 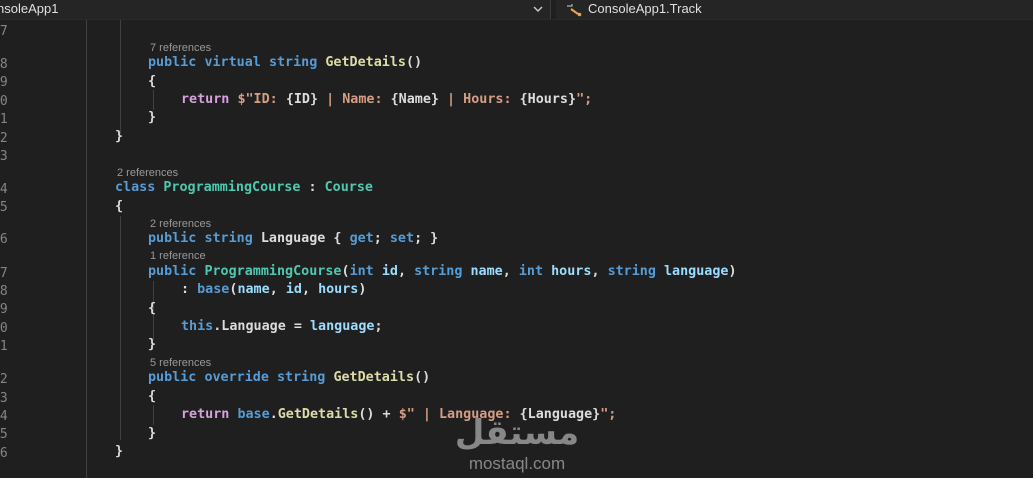 What do you see at coordinates (538, 9) in the screenshot?
I see `chevron-down-icon` at bounding box center [538, 9].